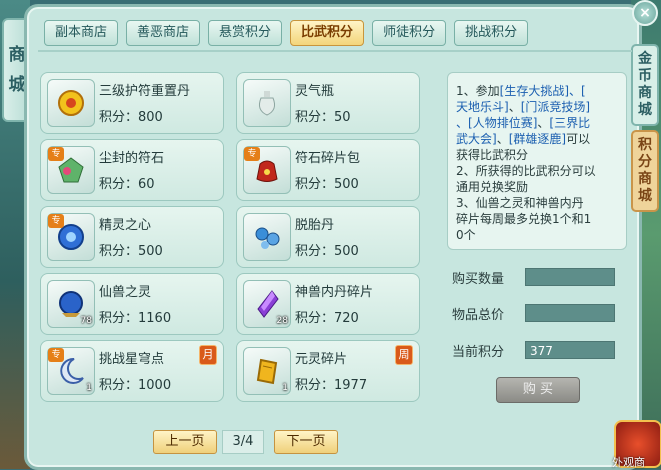 The height and width of the screenshot is (470, 661). Describe the element at coordinates (404, 355) in the screenshot. I see `weekly-limit-tag: 周` at that location.